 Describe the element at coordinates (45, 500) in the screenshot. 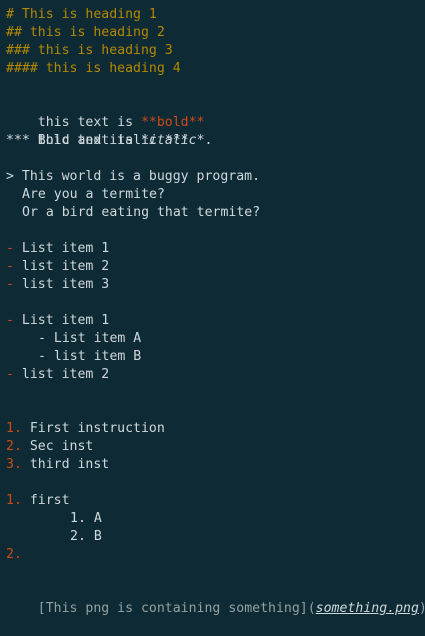

I see `ordered-item-text: first` at that location.